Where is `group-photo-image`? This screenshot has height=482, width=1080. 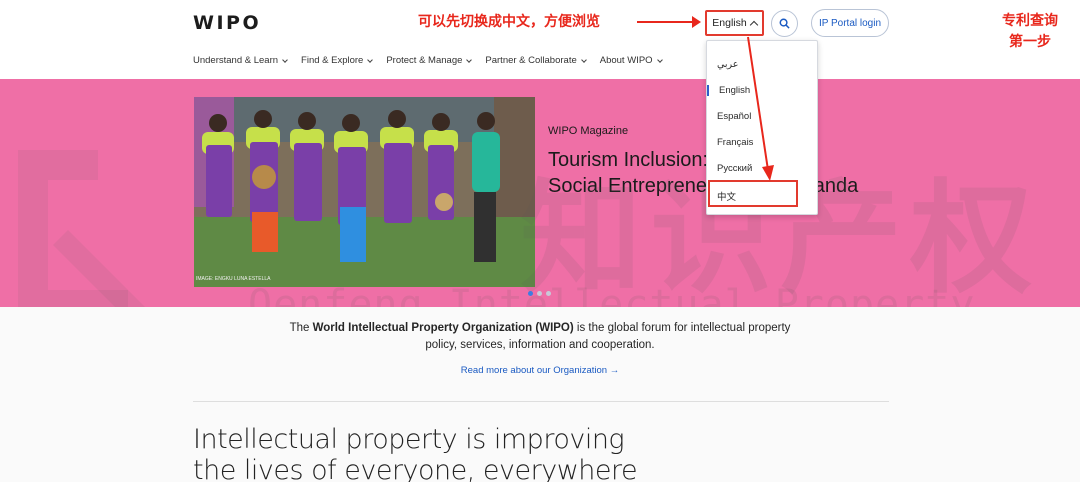 group-photo-image is located at coordinates (364, 192).